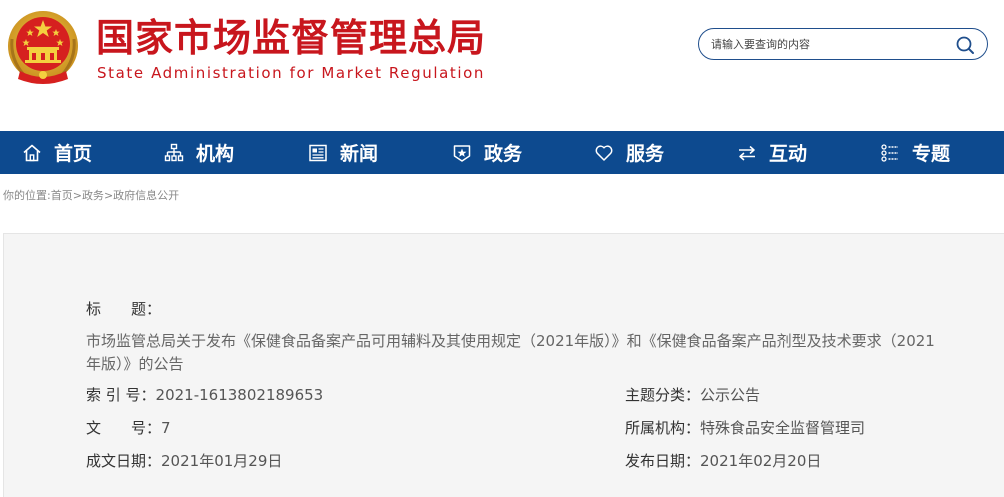 Image resolution: width=1004 pixels, height=497 pixels. I want to click on index-value: 2021-1613802189653, so click(239, 395).